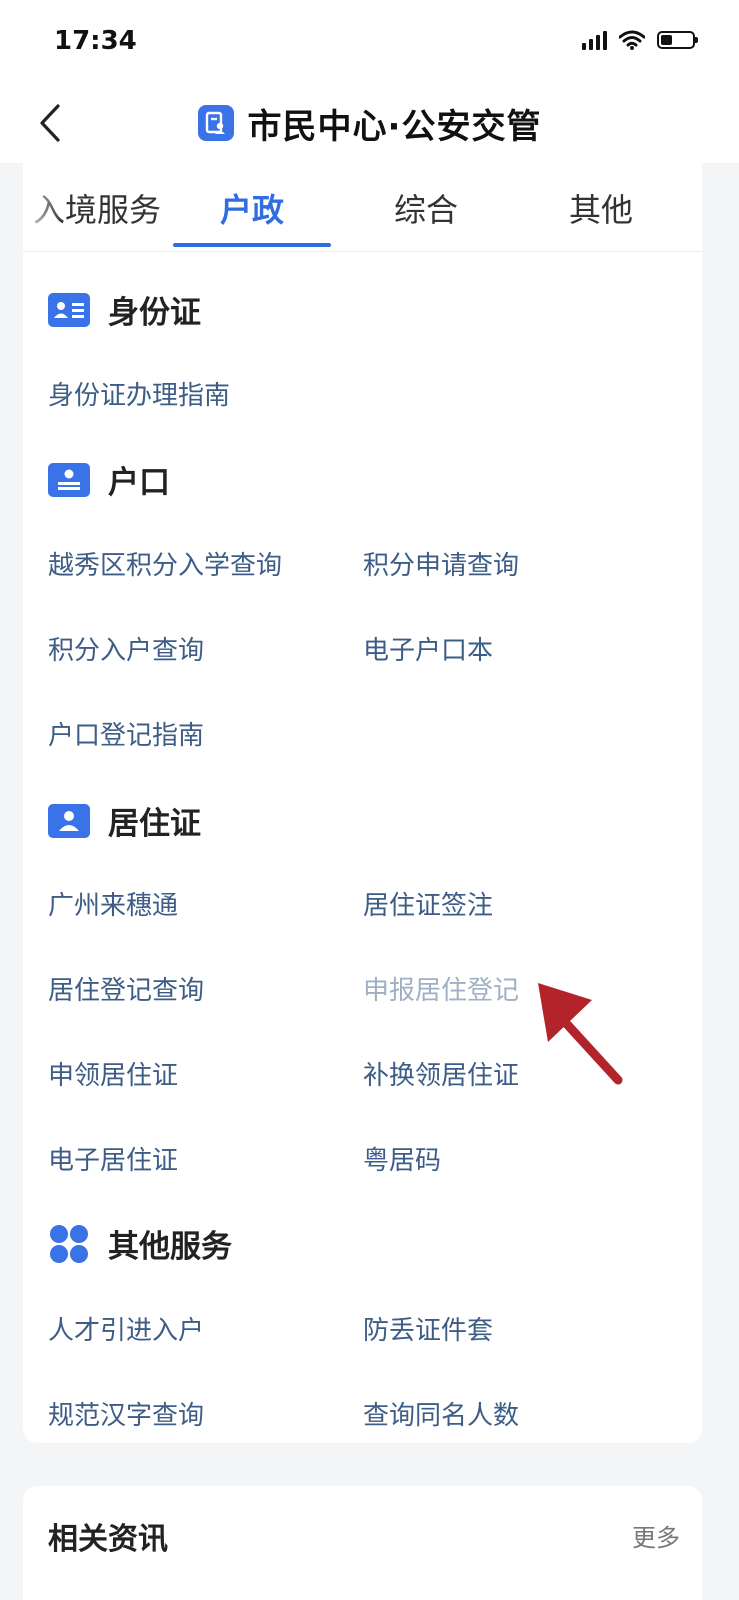 The height and width of the screenshot is (1600, 739). I want to click on section-header-household: 户口, so click(109, 479).